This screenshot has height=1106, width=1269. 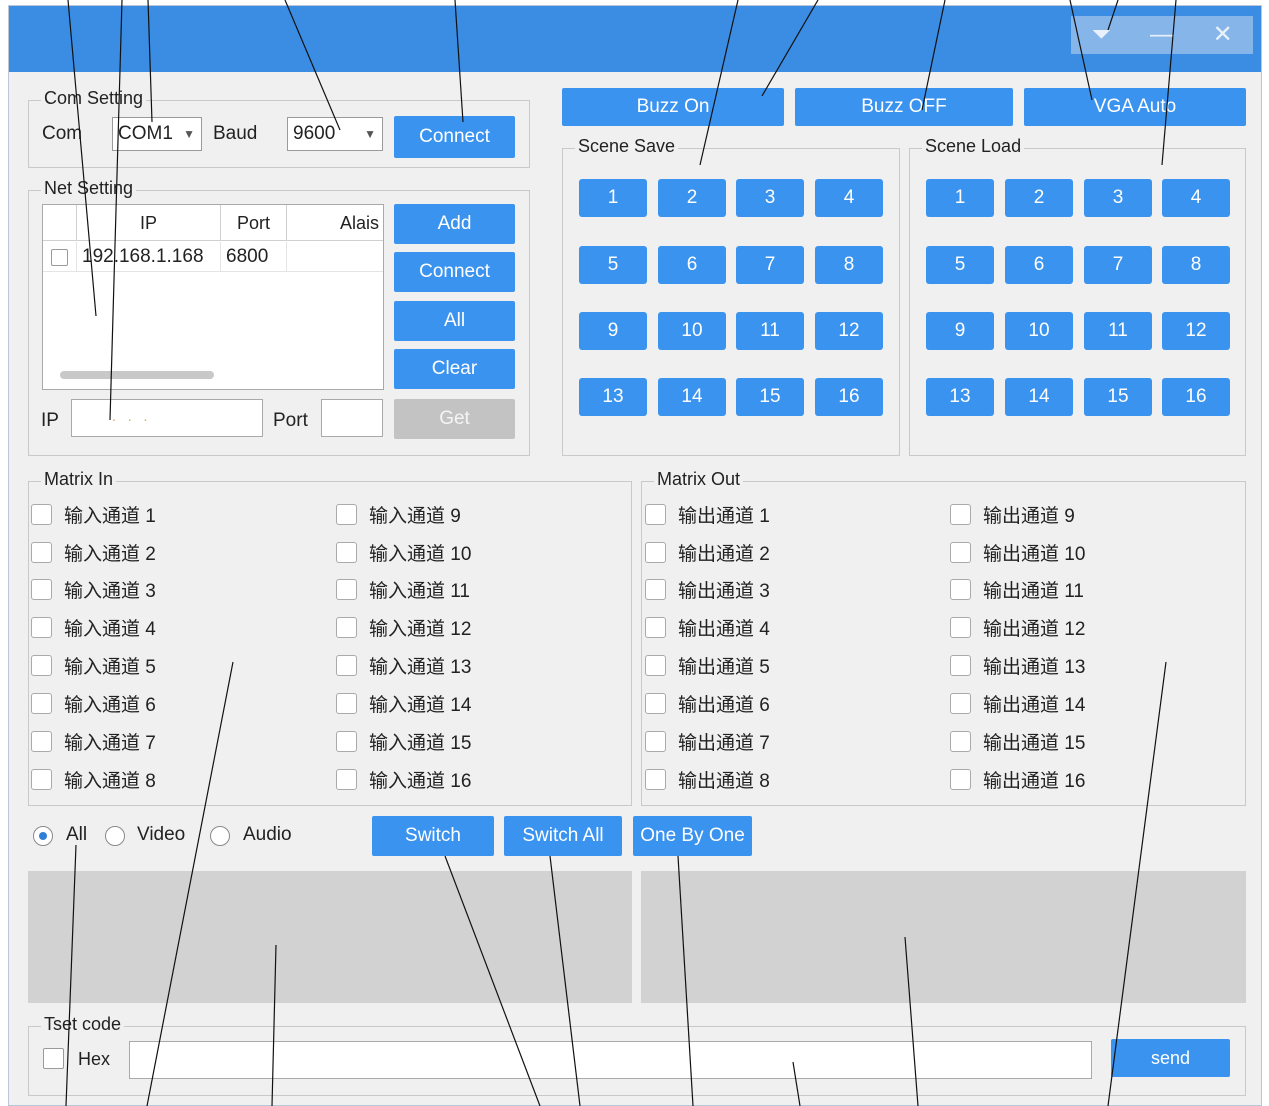 What do you see at coordinates (770, 397) in the screenshot?
I see `scene-save-button-15: 15` at bounding box center [770, 397].